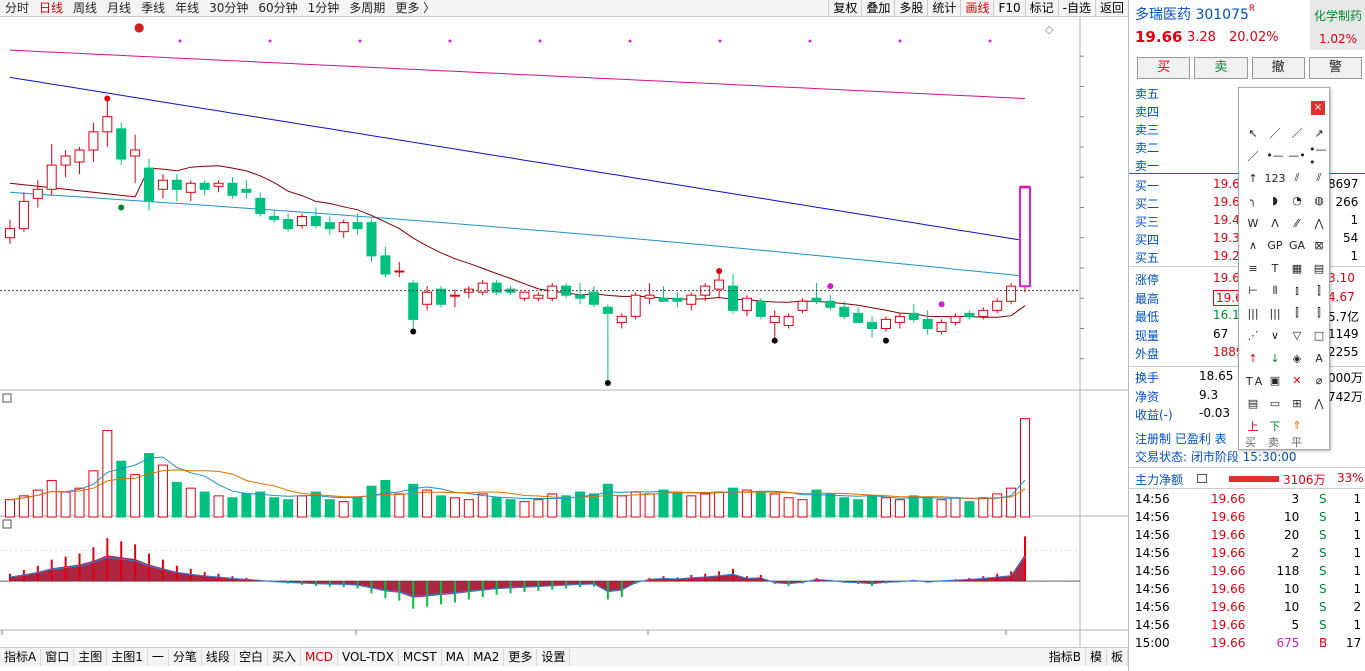 The height and width of the screenshot is (671, 1365). Describe the element at coordinates (1275, 336) in the screenshot. I see `draw-tool-icon: ∨` at that location.